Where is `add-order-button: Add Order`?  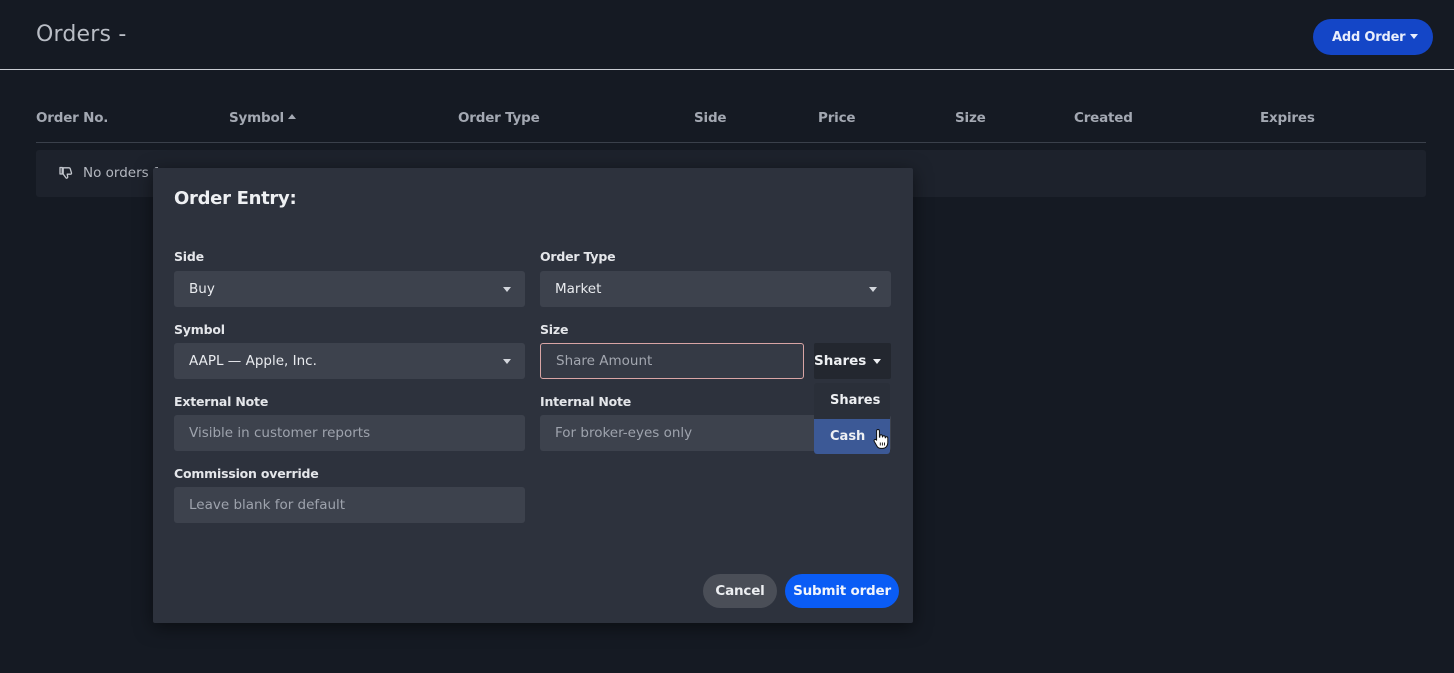 add-order-button: Add Order is located at coordinates (1373, 37).